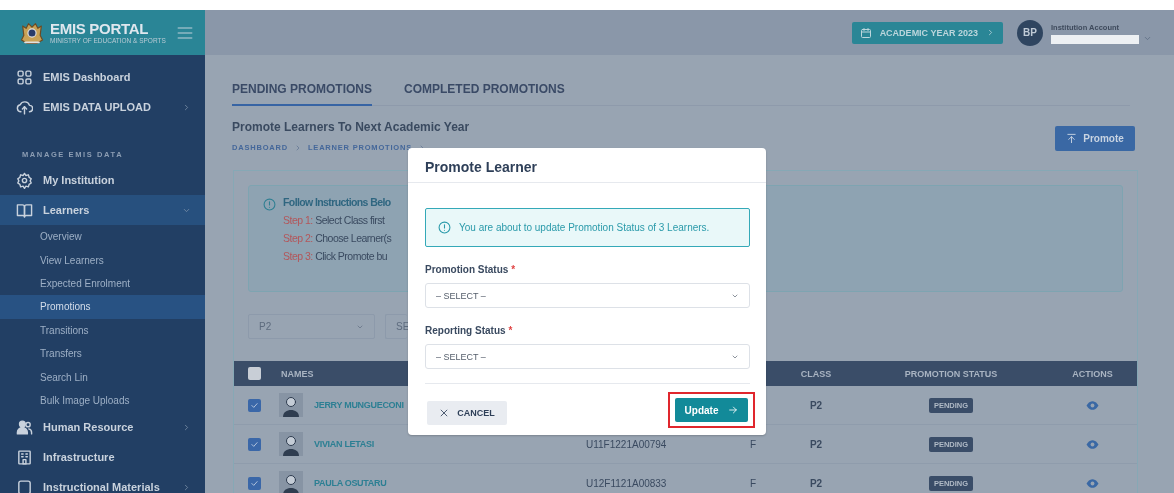 The image size is (1174, 493). Describe the element at coordinates (102, 283) in the screenshot. I see `submenu-item: Expected Enrolment` at that location.